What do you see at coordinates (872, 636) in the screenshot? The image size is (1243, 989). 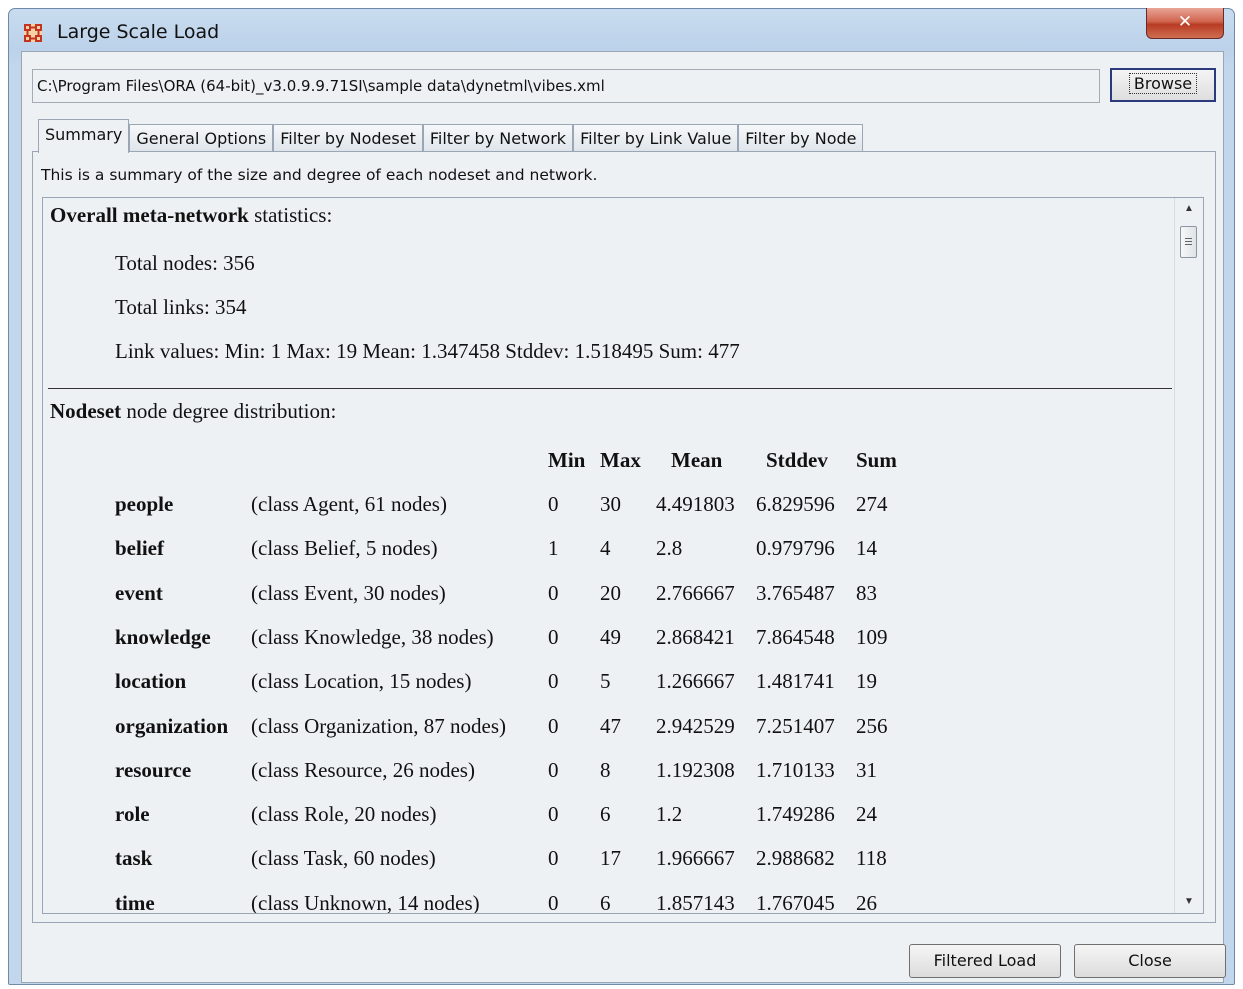 I see `cell-sum: 109` at bounding box center [872, 636].